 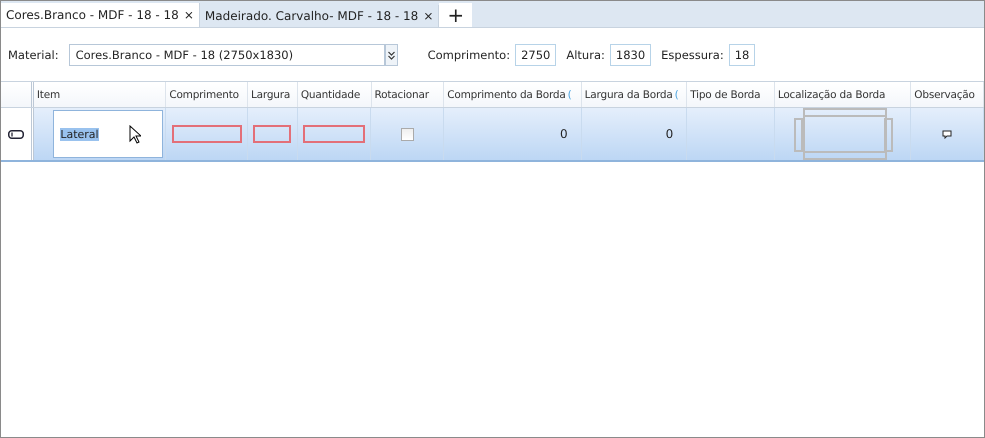 I want to click on edge-location-drawing, so click(x=842, y=134).